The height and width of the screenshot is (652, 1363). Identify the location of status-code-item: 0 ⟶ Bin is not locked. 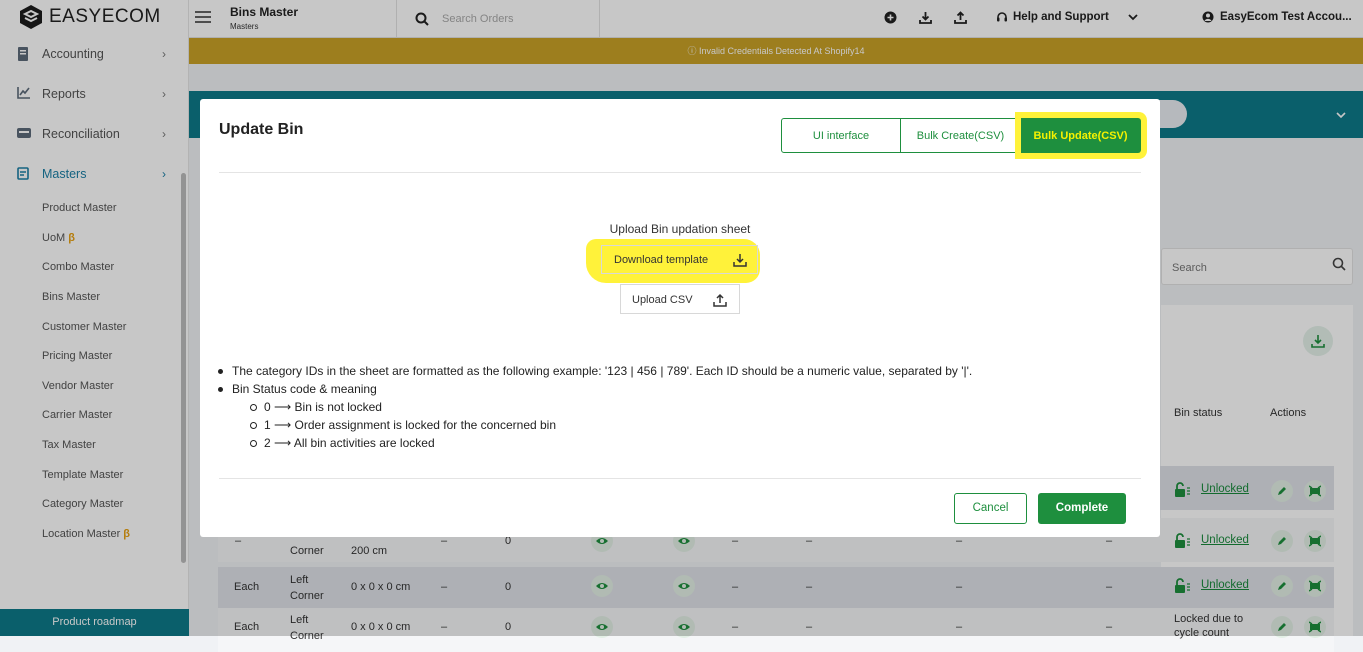
(595, 407).